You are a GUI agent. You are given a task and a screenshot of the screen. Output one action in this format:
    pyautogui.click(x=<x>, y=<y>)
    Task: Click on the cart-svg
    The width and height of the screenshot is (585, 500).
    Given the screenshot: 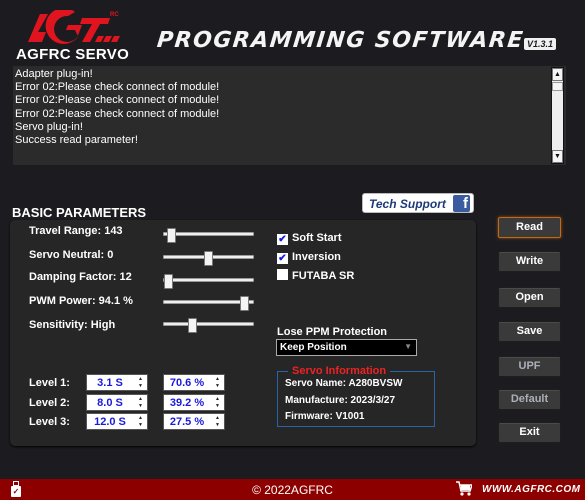 What is the action you would take?
    pyautogui.click(x=465, y=488)
    